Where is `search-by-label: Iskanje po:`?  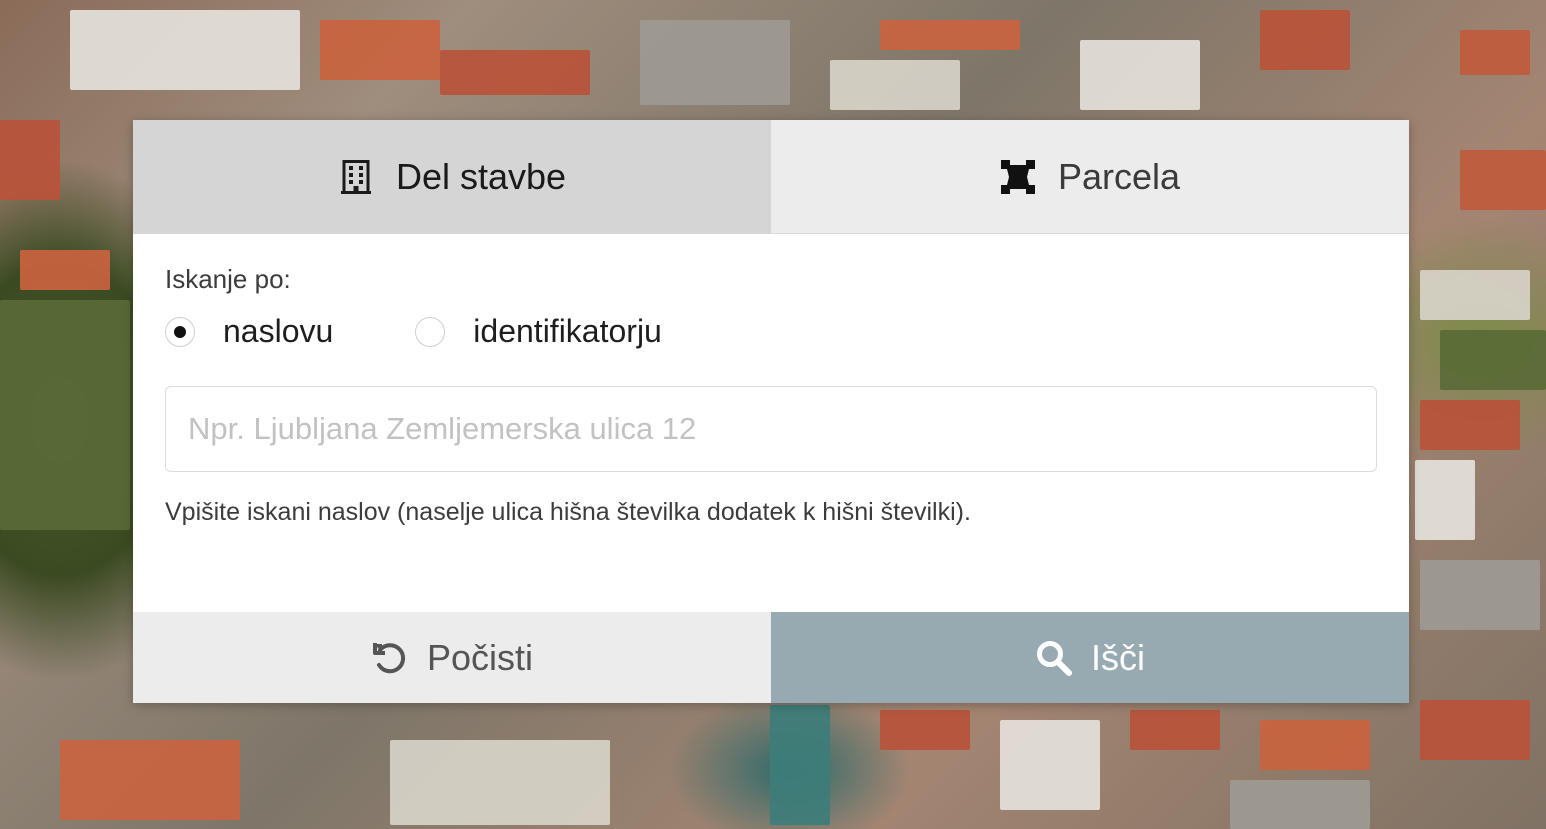 search-by-label: Iskanje po: is located at coordinates (228, 279).